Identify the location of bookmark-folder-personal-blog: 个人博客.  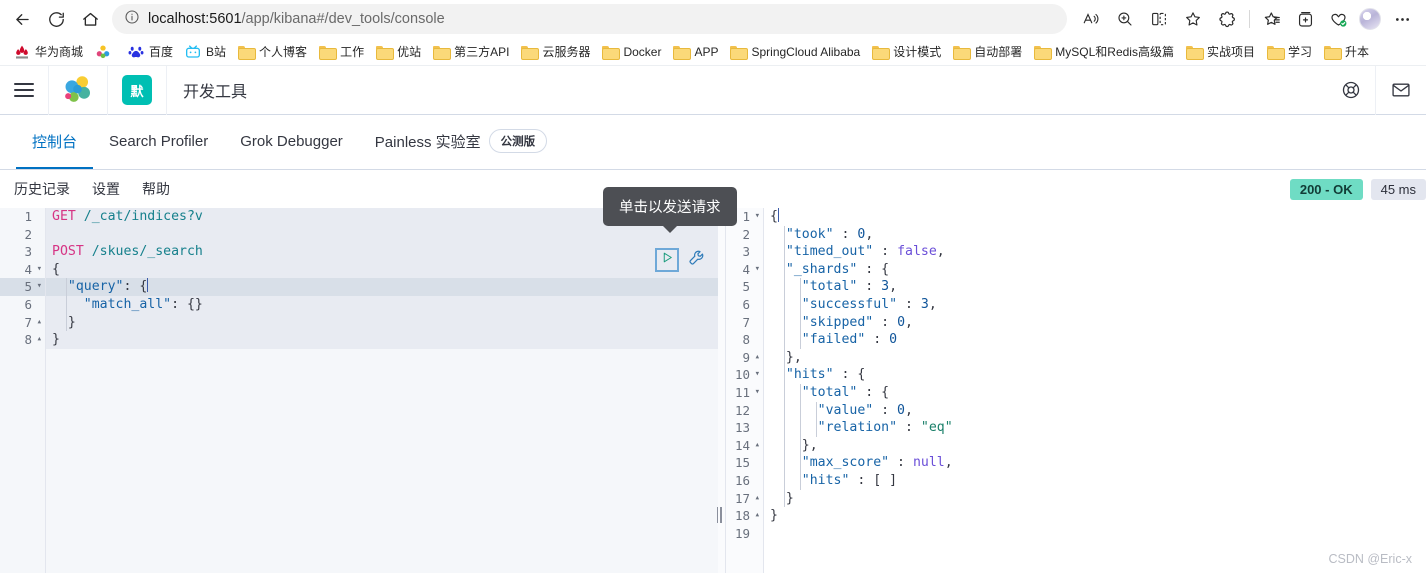
(272, 51).